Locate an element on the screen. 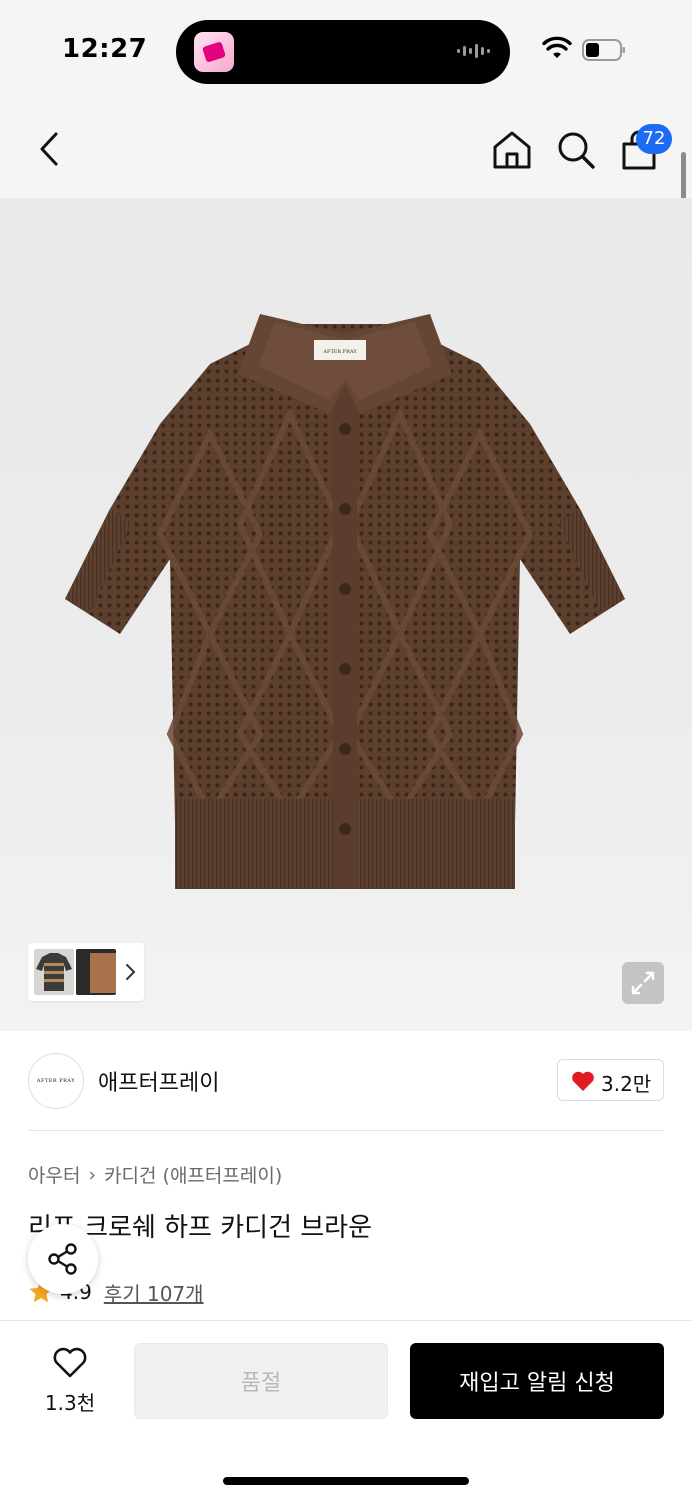 This screenshot has height=1500, width=692. home-icon is located at coordinates (512, 150).